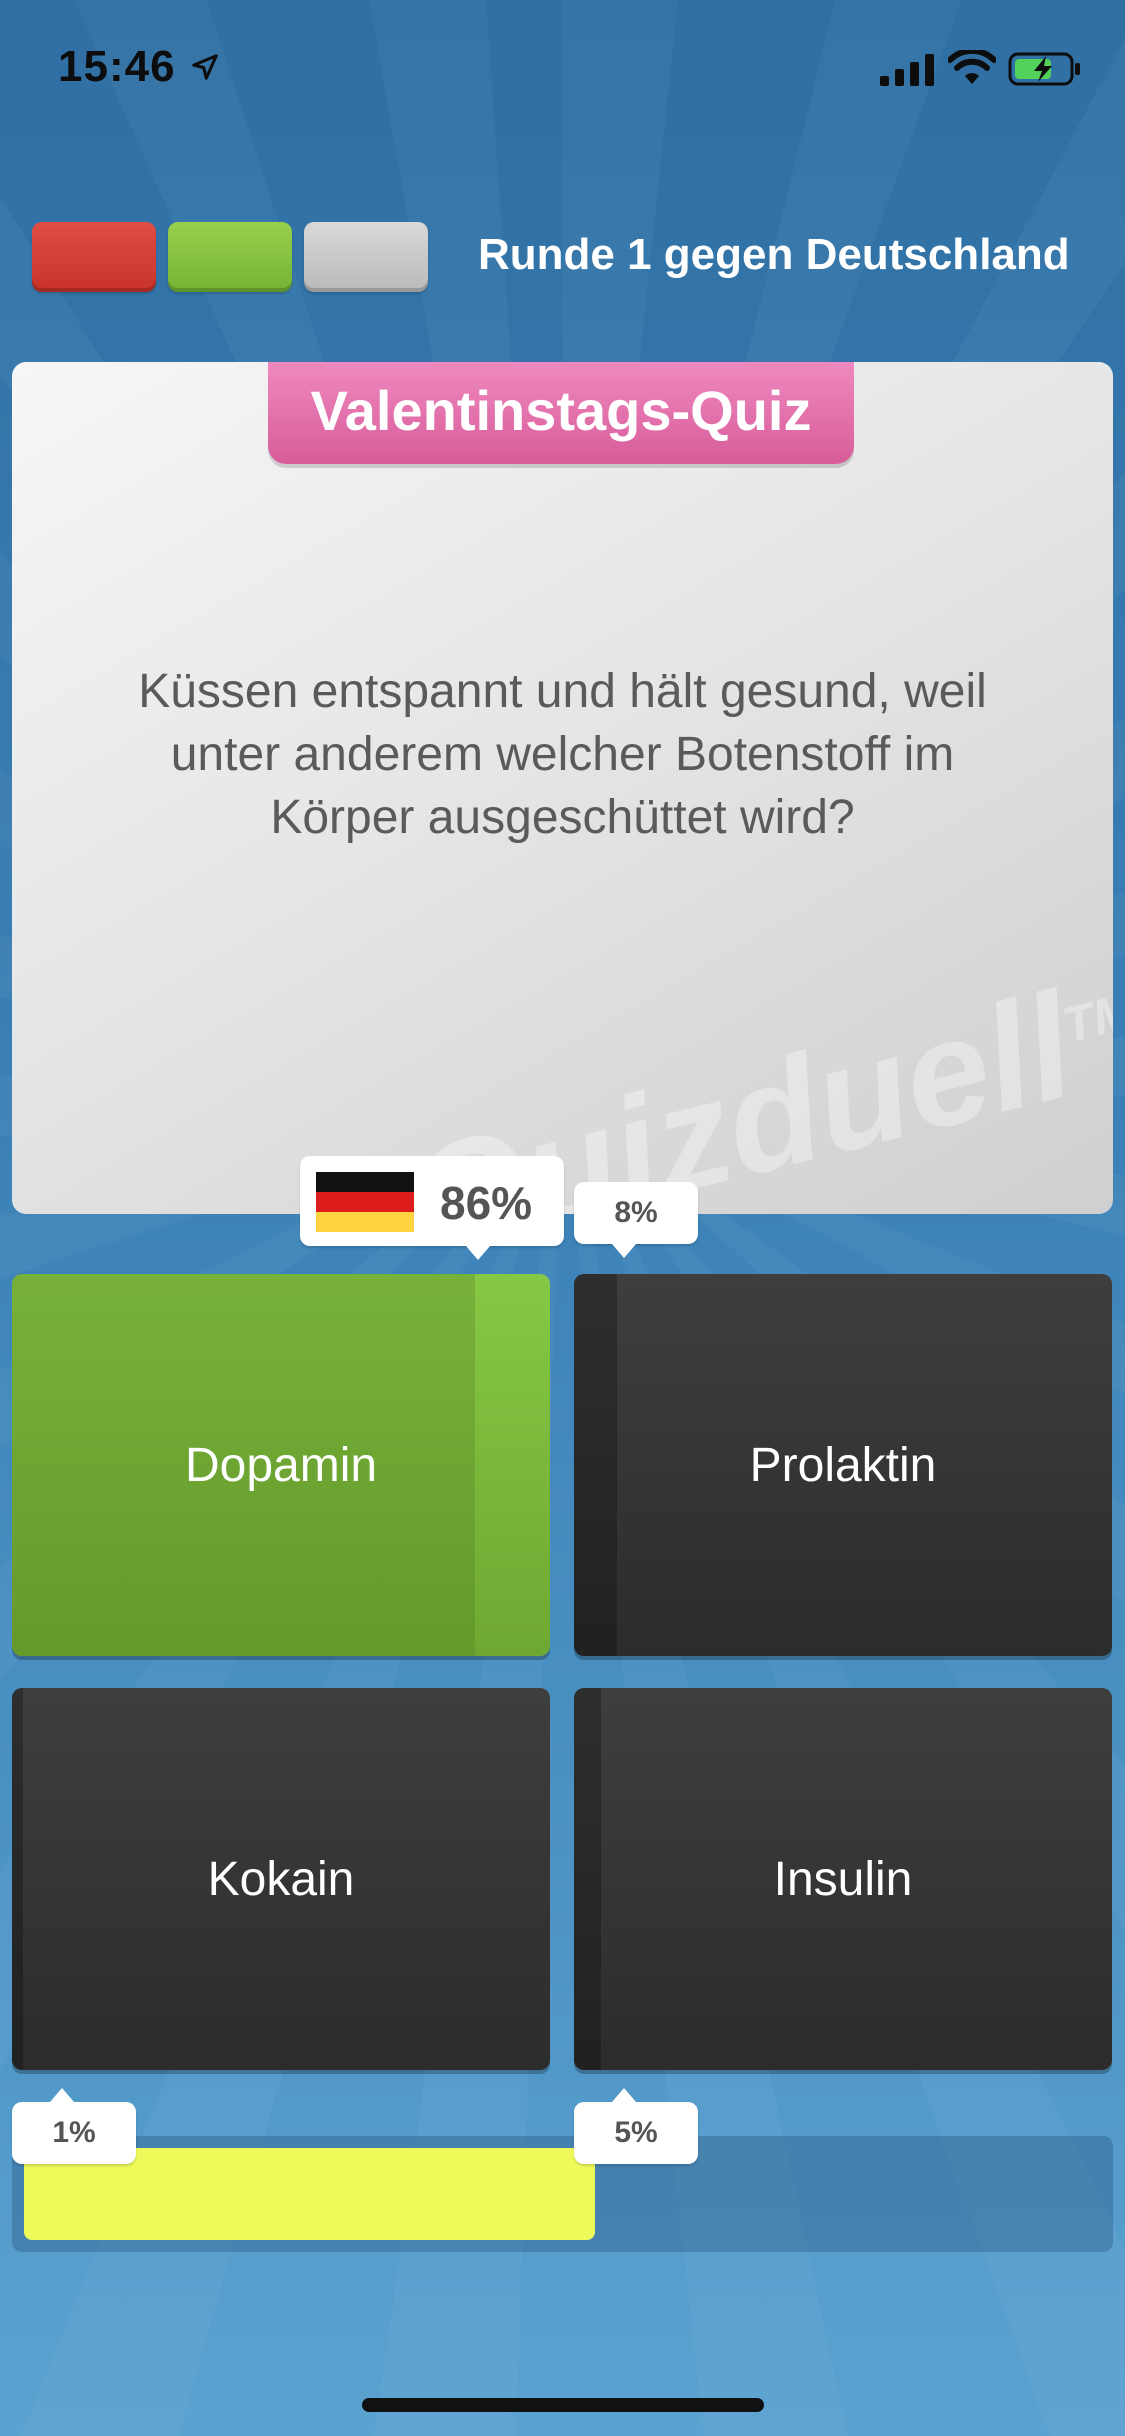 The image size is (1125, 2436). I want to click on cellular-signal-icon, so click(907, 70).